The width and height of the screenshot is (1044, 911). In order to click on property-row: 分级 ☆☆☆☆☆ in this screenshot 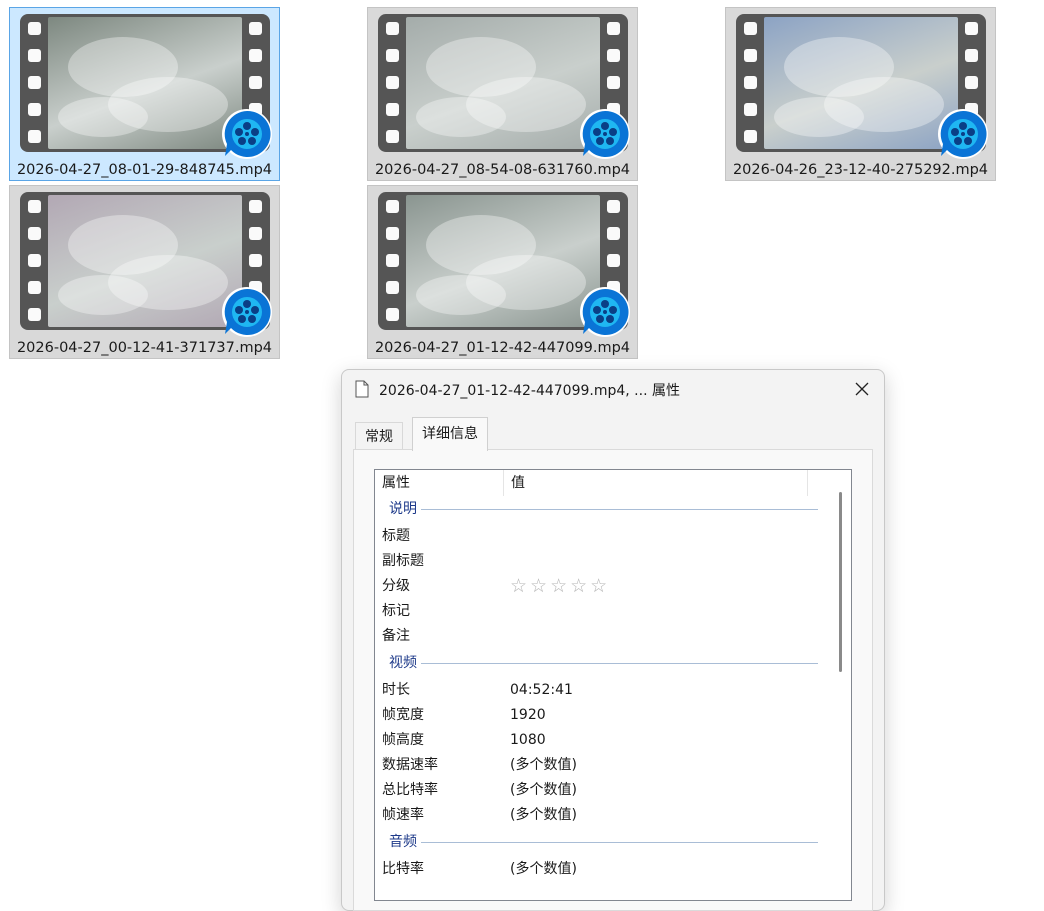, I will do `click(597, 586)`.